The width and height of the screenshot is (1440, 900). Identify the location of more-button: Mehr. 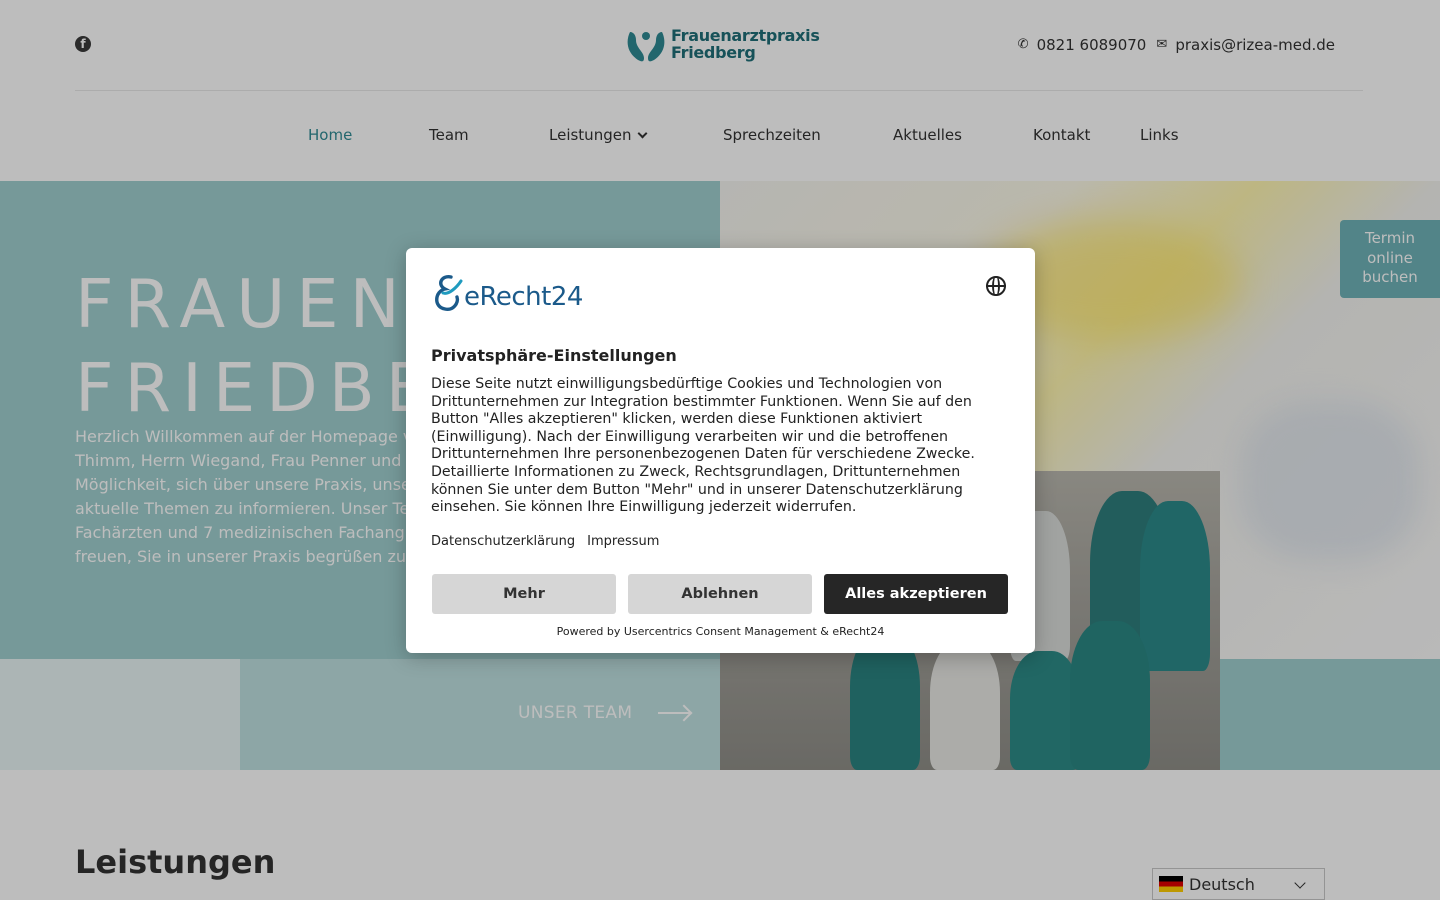
(524, 594).